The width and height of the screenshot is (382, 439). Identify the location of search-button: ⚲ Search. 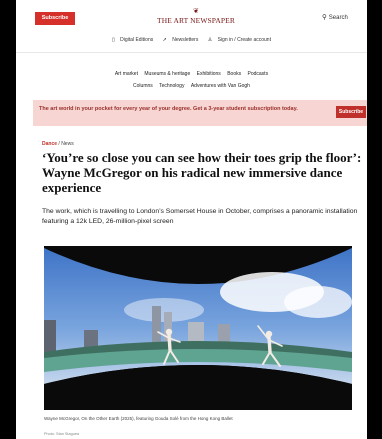
(335, 17).